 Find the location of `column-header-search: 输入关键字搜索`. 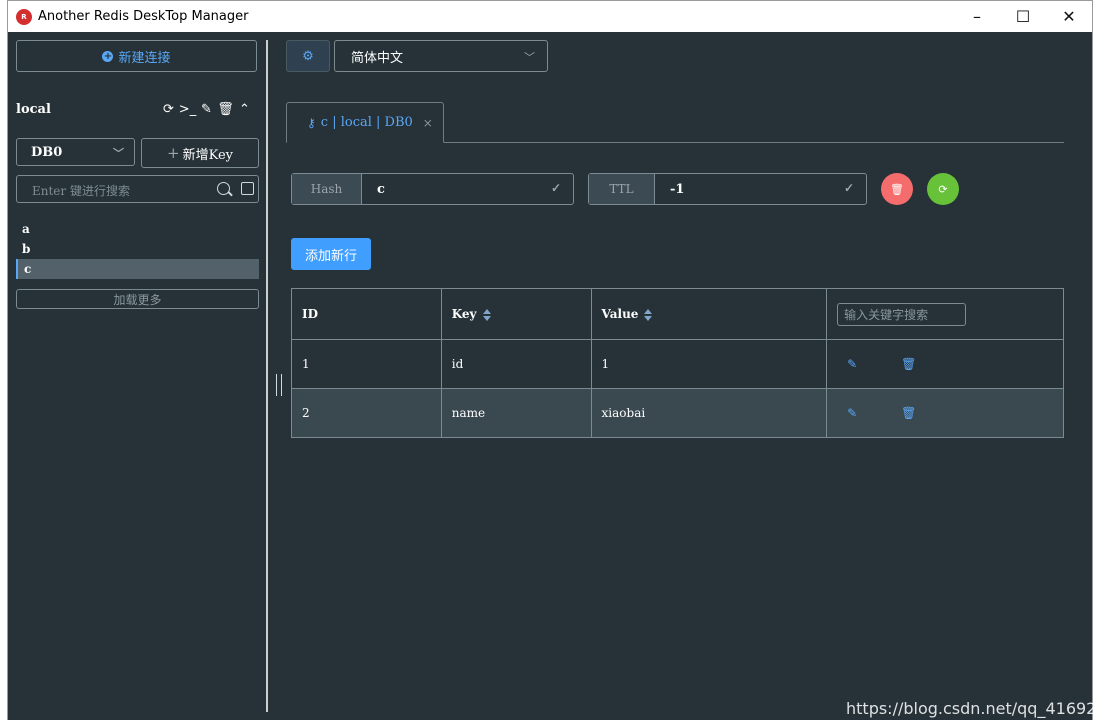

column-header-search: 输入关键字搜索 is located at coordinates (945, 314).